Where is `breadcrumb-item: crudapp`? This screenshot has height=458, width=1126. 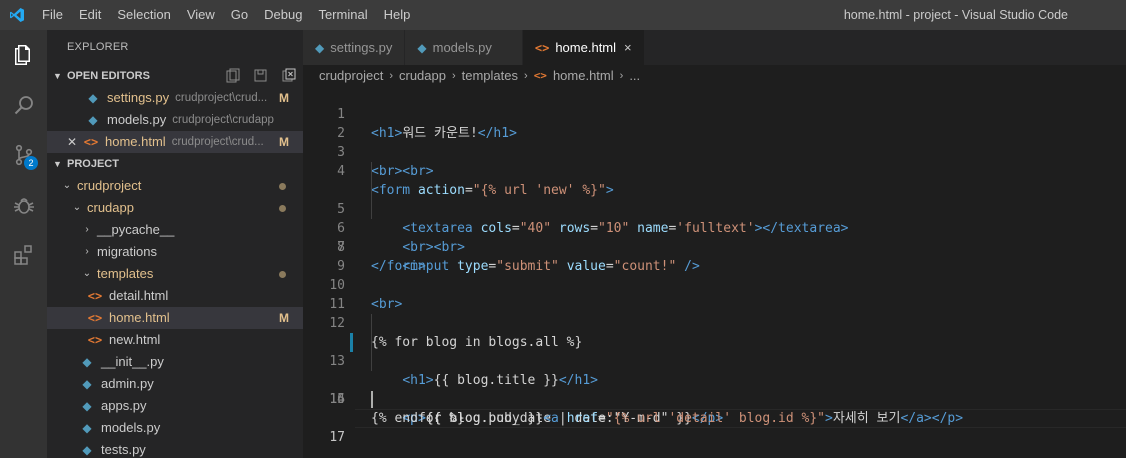 breadcrumb-item: crudapp is located at coordinates (422, 76).